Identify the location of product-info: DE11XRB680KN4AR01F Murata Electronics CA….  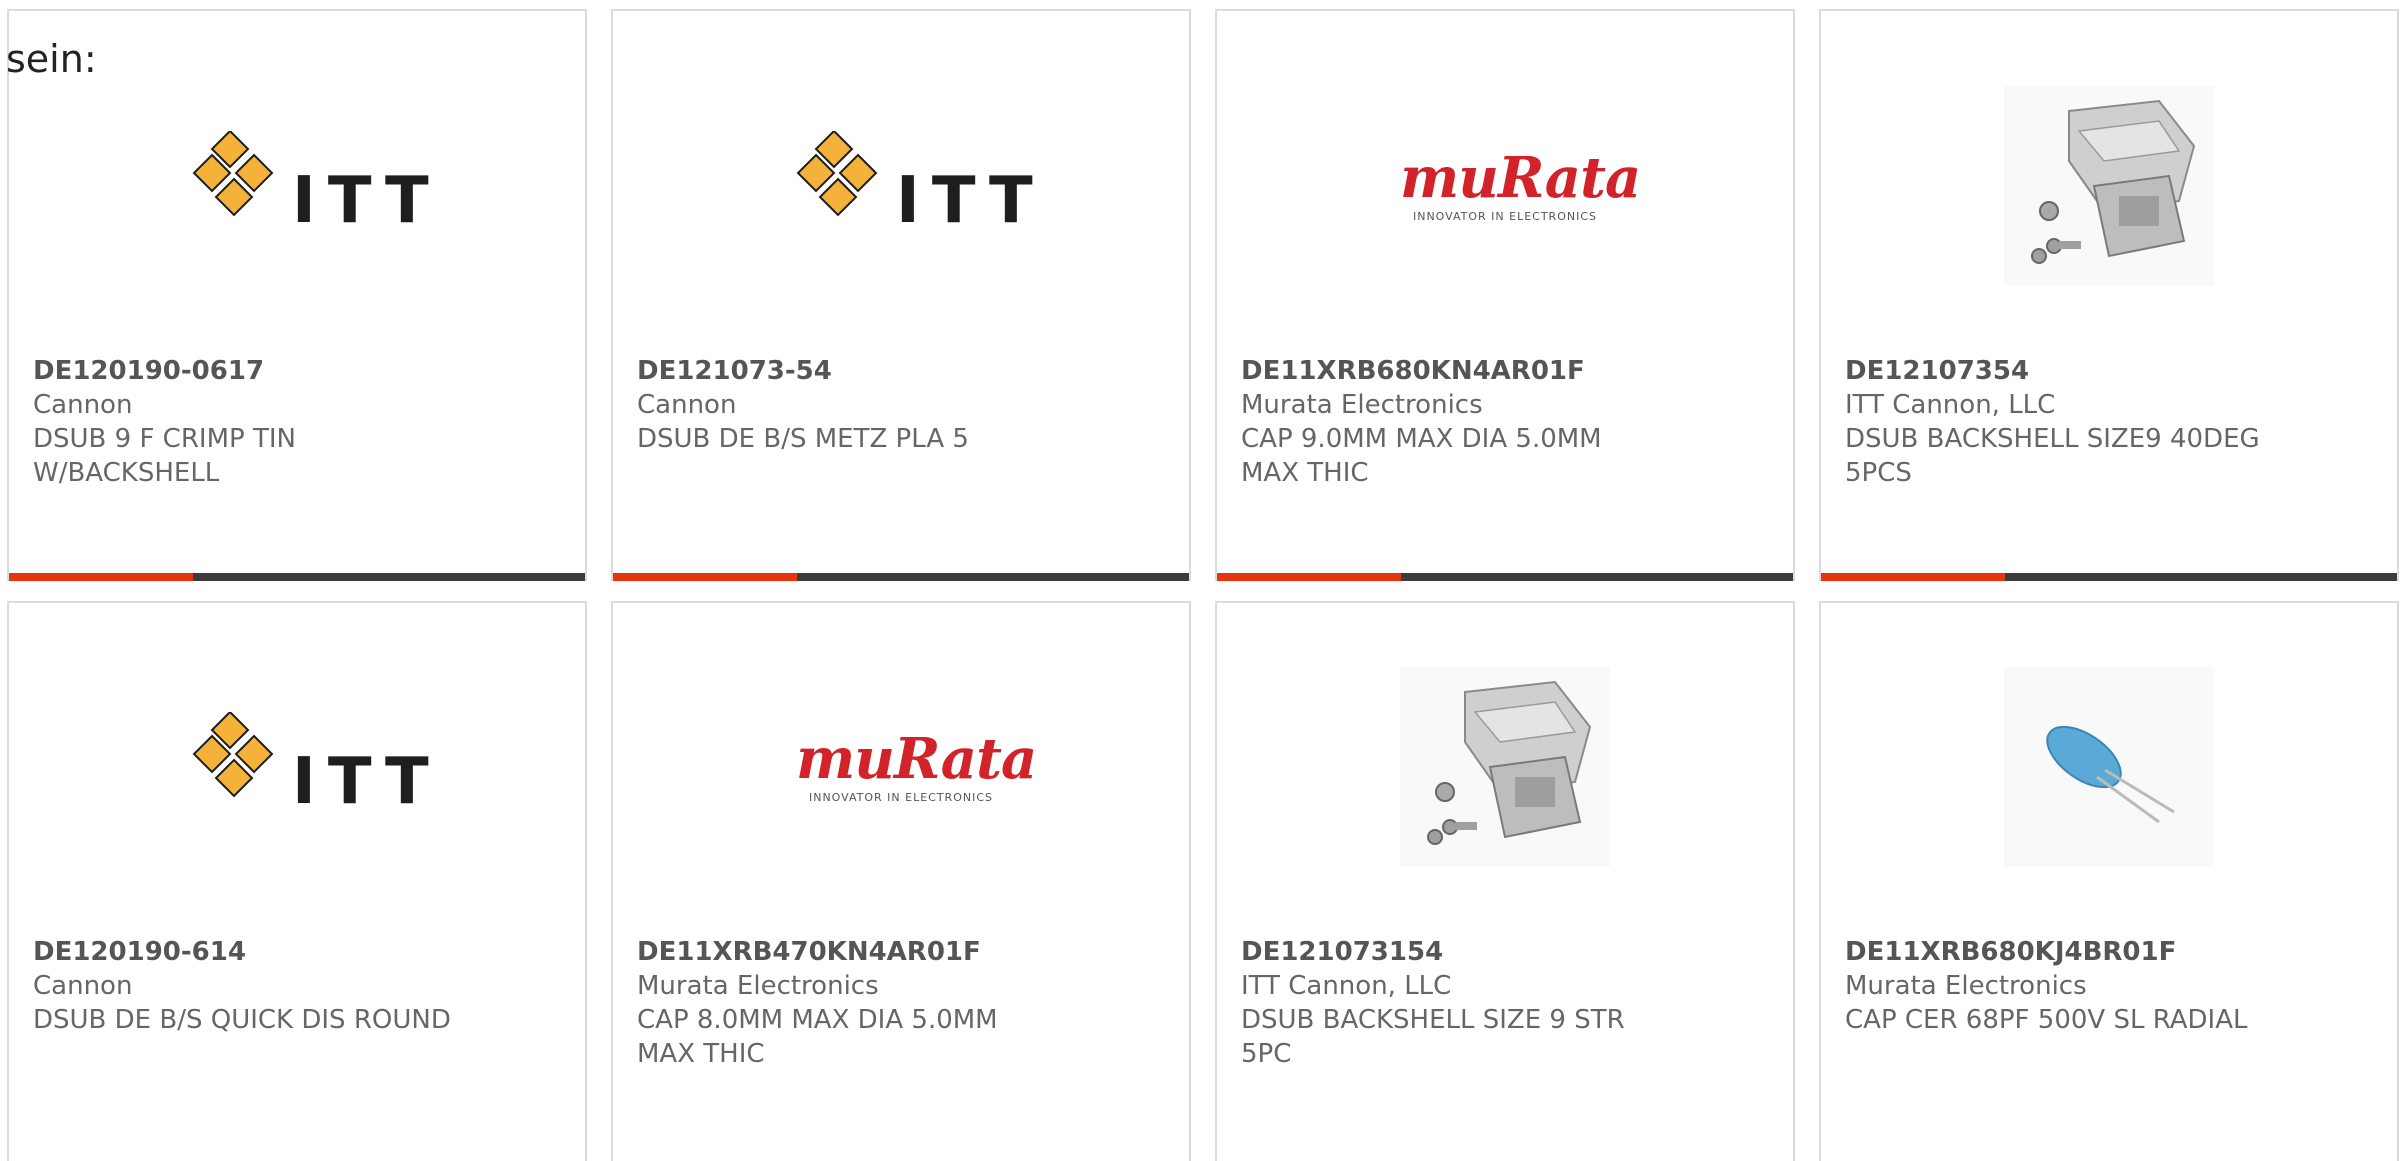
(1451, 422).